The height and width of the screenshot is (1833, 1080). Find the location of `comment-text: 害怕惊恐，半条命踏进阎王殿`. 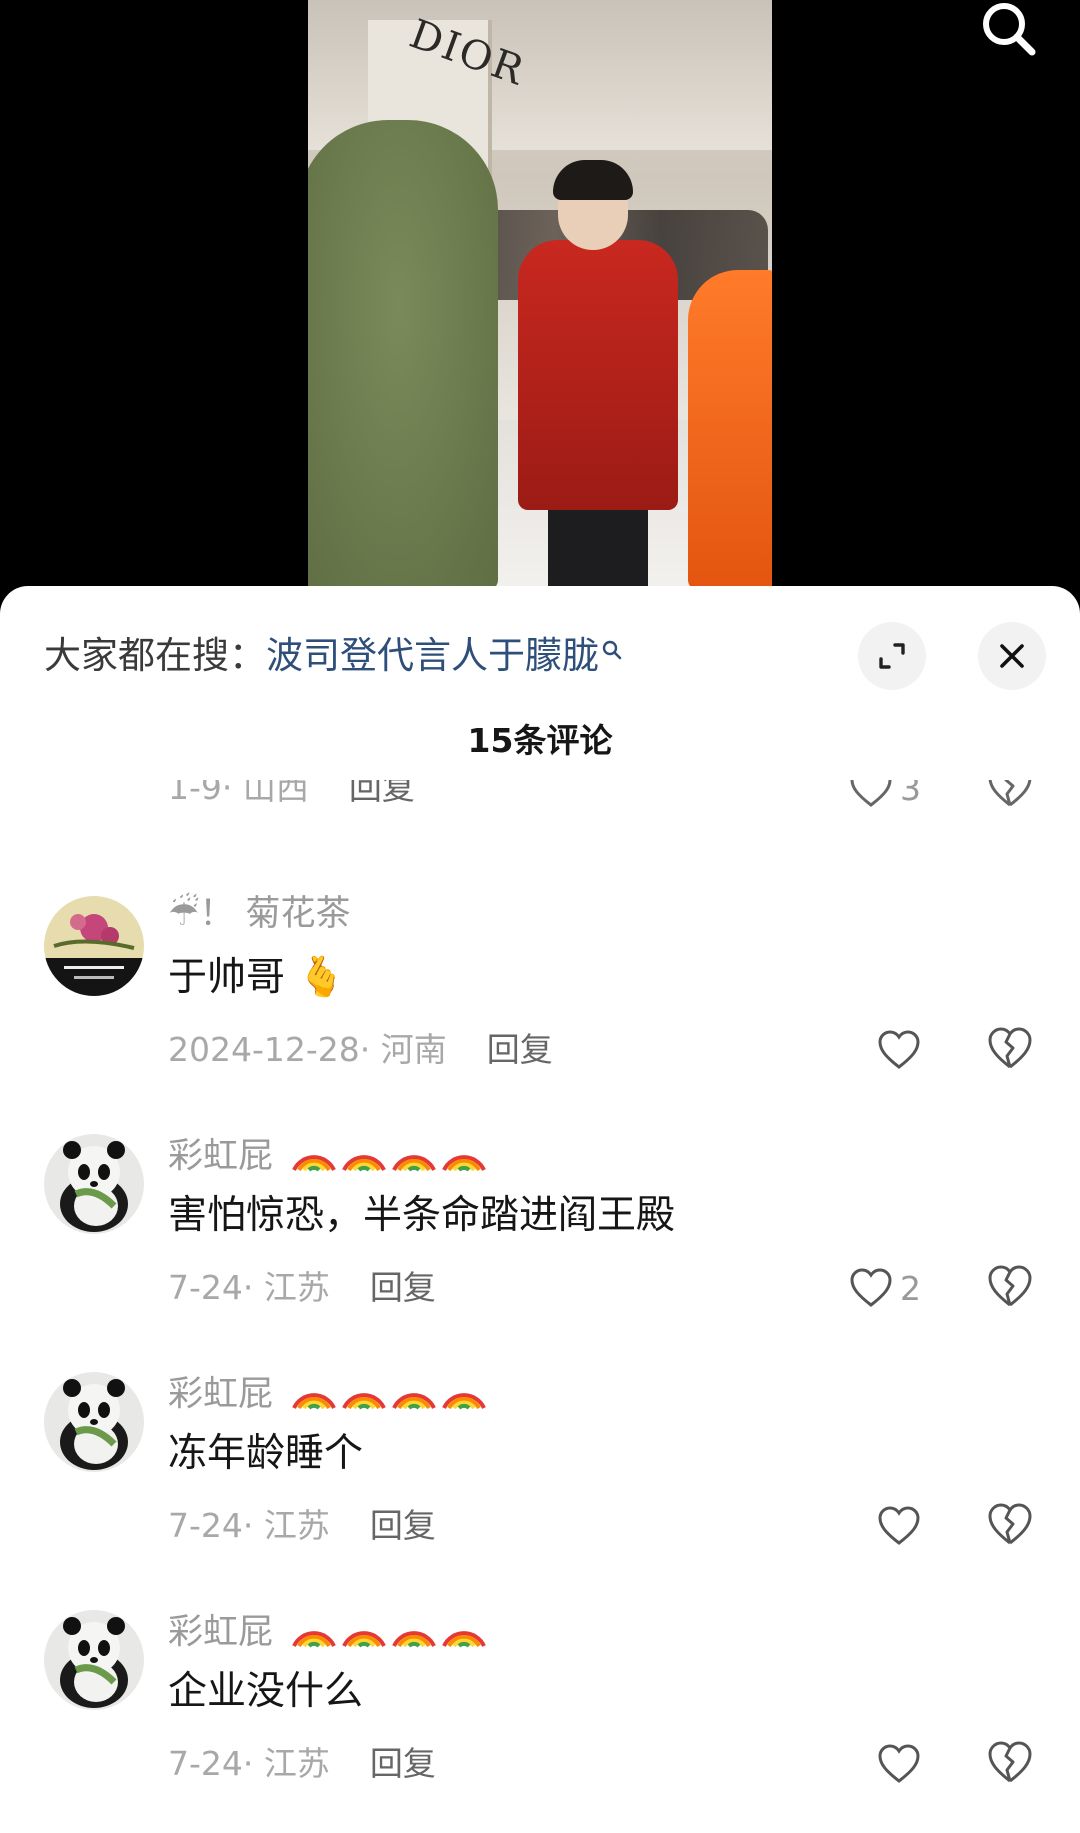

comment-text: 害怕惊恐，半条命踏进阎王殿 is located at coordinates (422, 1215).